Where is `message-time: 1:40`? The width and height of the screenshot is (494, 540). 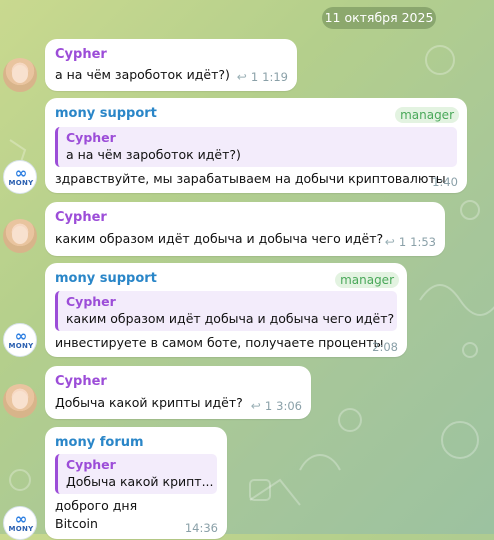
message-time: 1:40 is located at coordinates (445, 182).